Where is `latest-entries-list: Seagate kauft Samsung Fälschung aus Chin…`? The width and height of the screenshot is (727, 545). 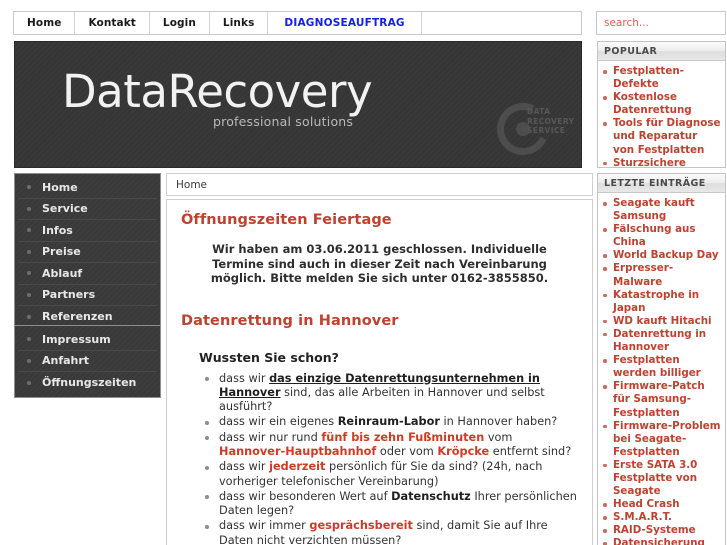
latest-entries-list: Seagate kauft Samsung Fälschung aus Chin… is located at coordinates (661, 369).